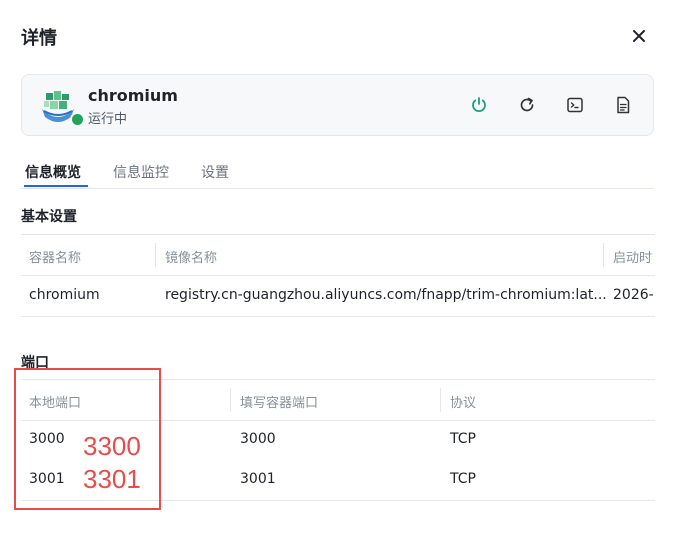  Describe the element at coordinates (527, 105) in the screenshot. I see `restart-icon` at that location.